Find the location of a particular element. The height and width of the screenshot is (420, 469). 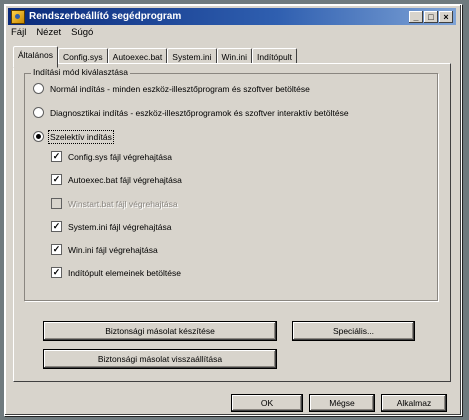

check-winstart-bat: Winstart.bat fájl végrehajtása is located at coordinates (114, 203).